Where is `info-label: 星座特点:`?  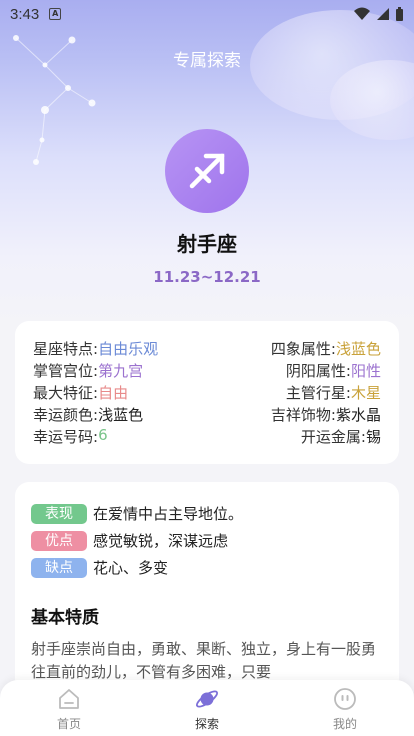 info-label: 星座特点: is located at coordinates (66, 348).